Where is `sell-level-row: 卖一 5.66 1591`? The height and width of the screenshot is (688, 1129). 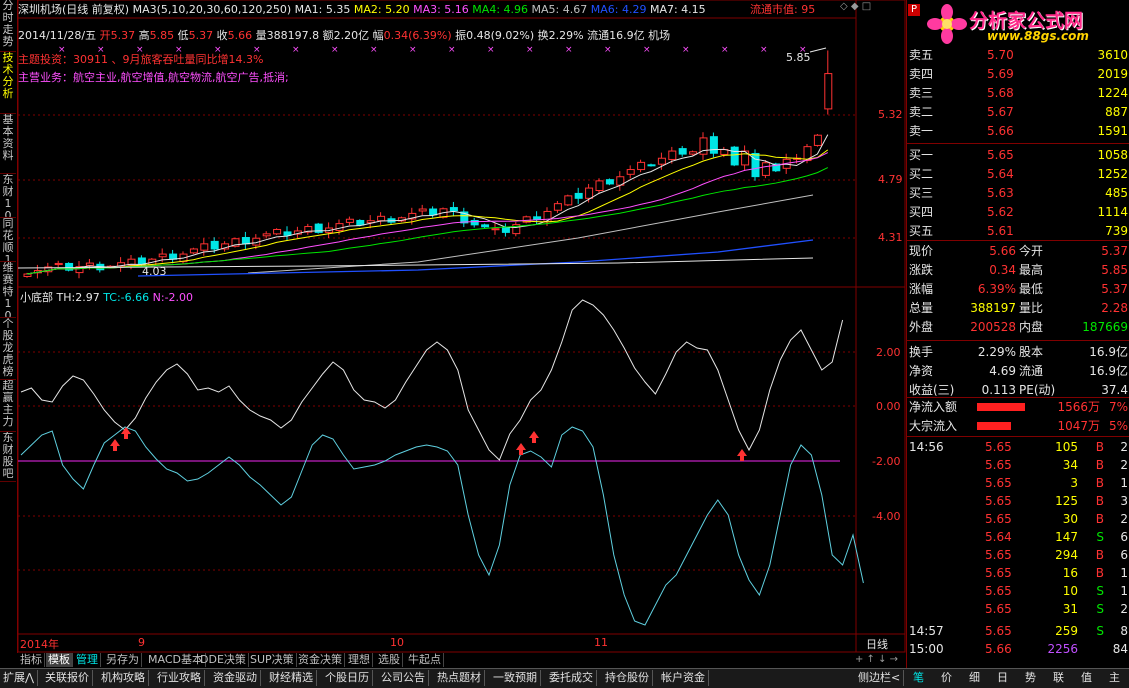 sell-level-row: 卖一 5.66 1591 is located at coordinates (1018, 131).